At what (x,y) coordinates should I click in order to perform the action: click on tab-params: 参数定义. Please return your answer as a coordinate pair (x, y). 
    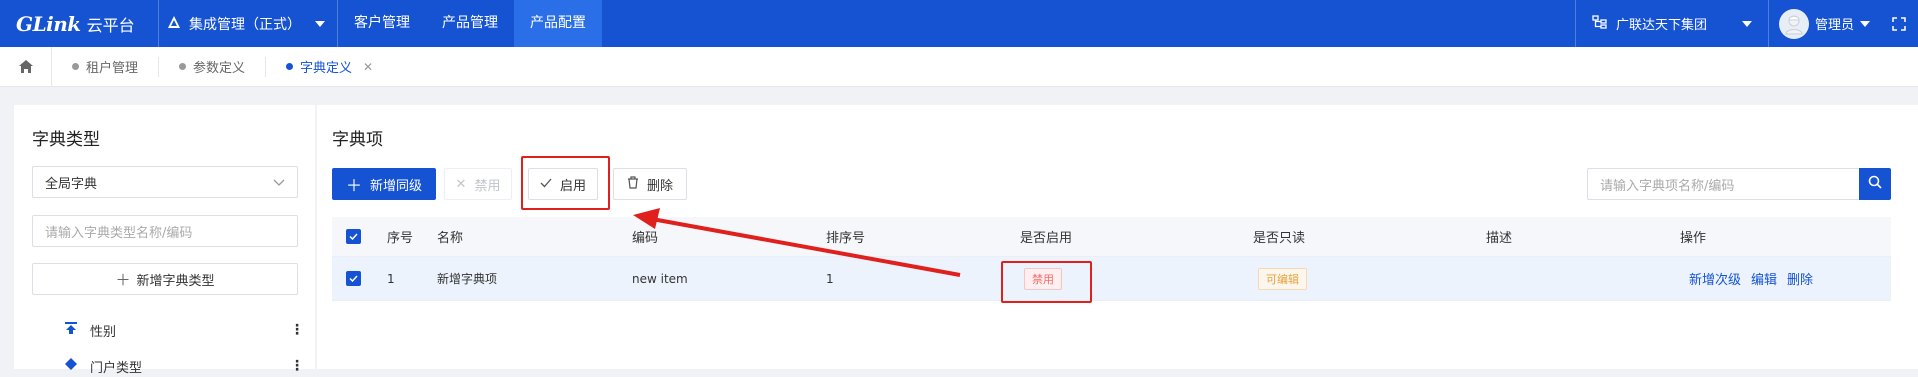
    Looking at the image, I should click on (213, 66).